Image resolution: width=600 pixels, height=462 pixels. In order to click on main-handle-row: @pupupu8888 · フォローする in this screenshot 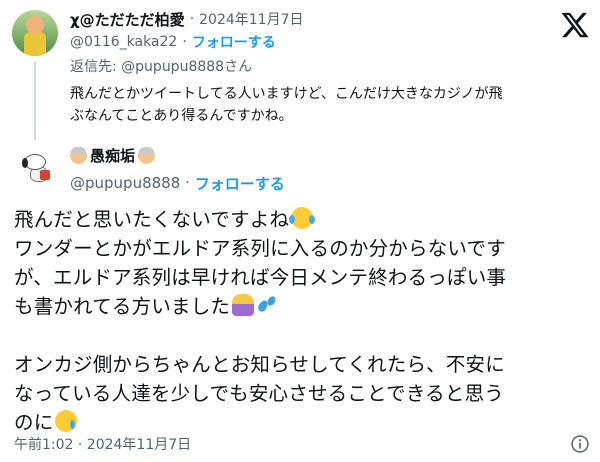, I will do `click(177, 183)`.